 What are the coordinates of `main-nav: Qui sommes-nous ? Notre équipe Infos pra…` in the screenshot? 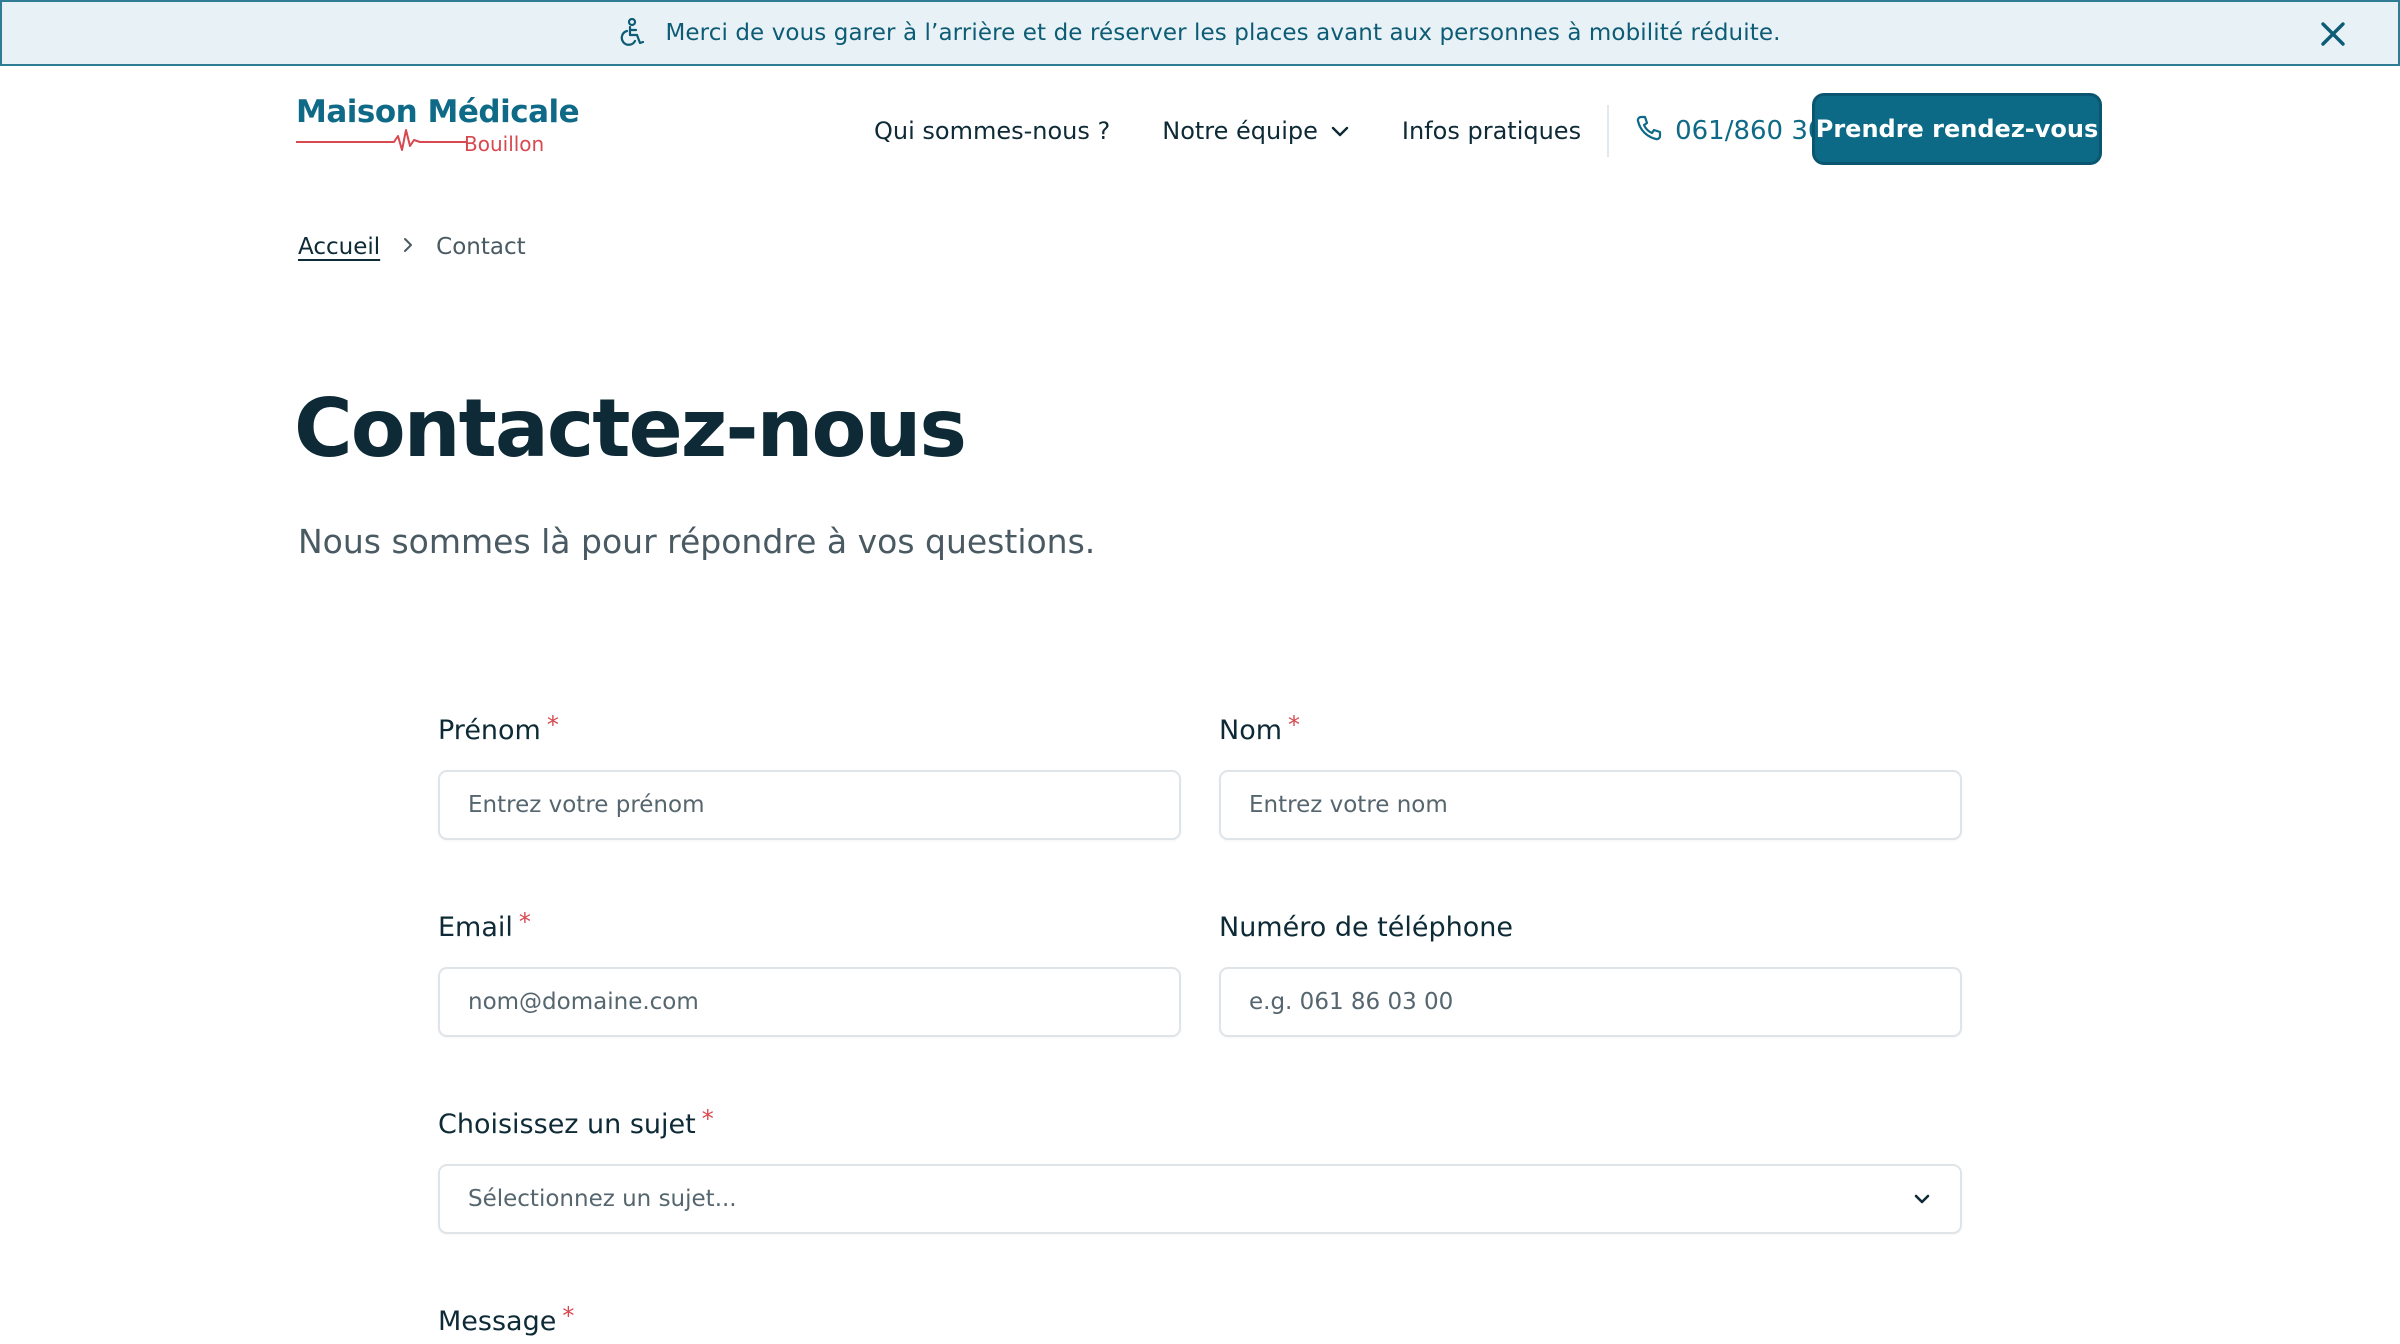 It's located at (1357, 131).